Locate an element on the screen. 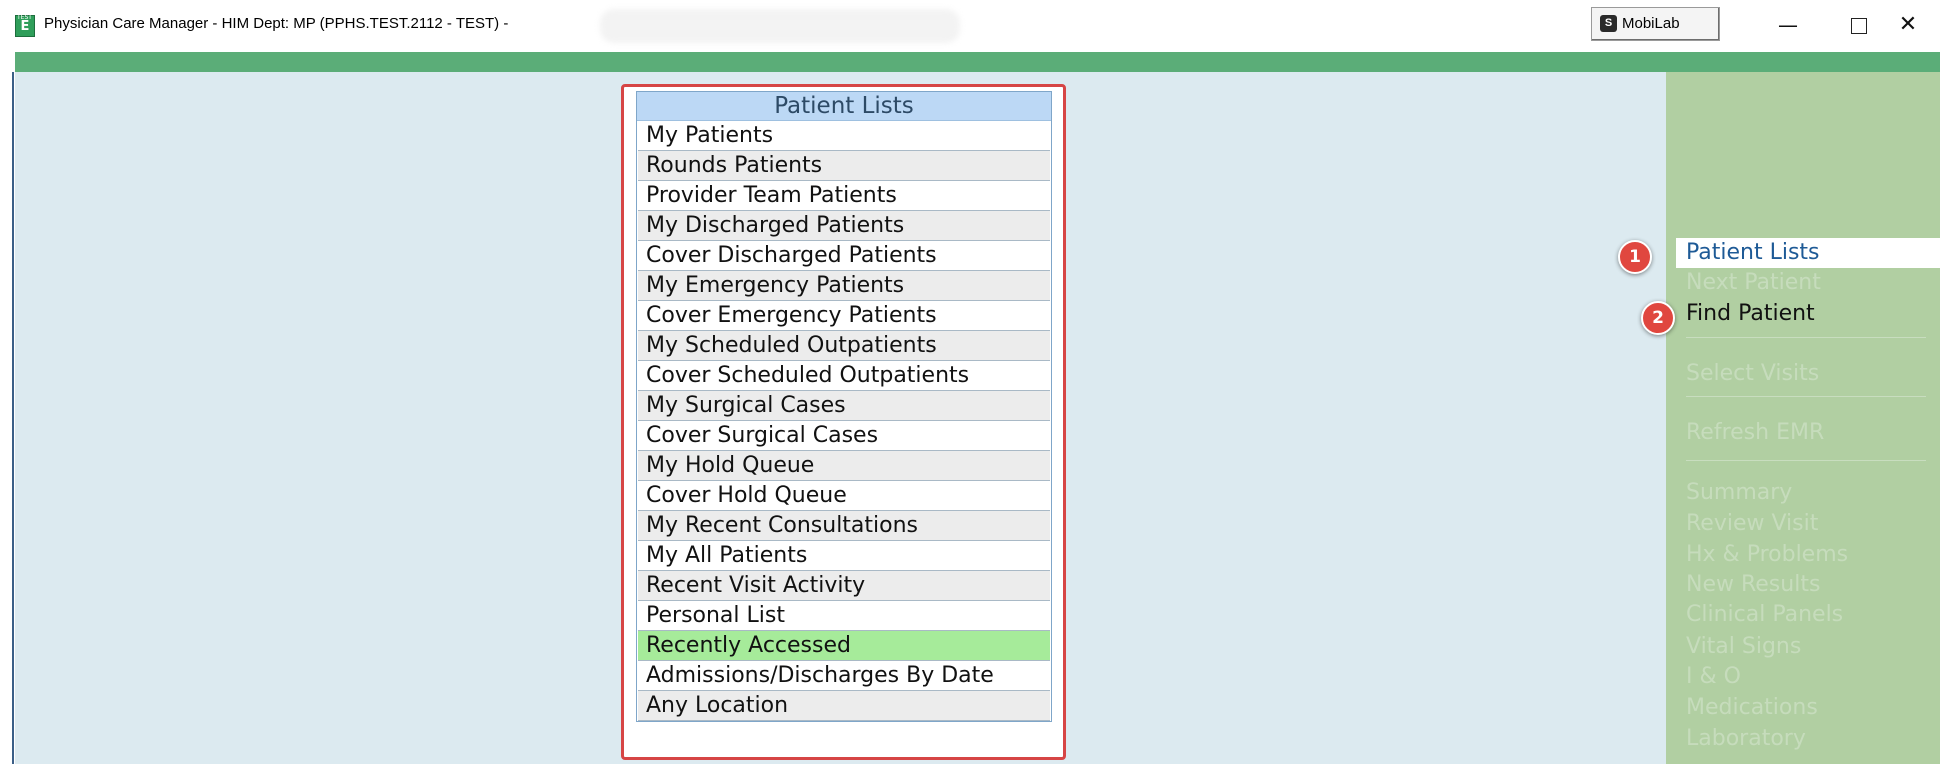 The width and height of the screenshot is (1940, 764). list-item-cover-emergency-patients: Cover Emergency Patients is located at coordinates (844, 316).